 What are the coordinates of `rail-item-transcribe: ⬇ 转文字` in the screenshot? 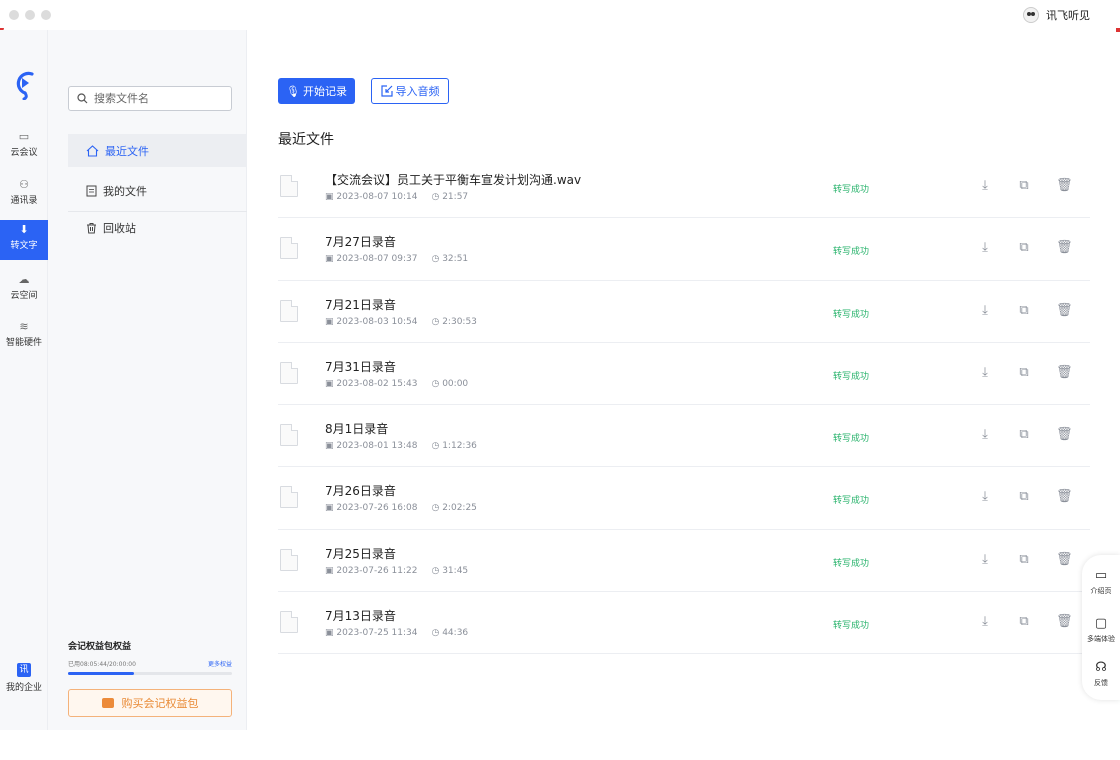 It's located at (24, 240).